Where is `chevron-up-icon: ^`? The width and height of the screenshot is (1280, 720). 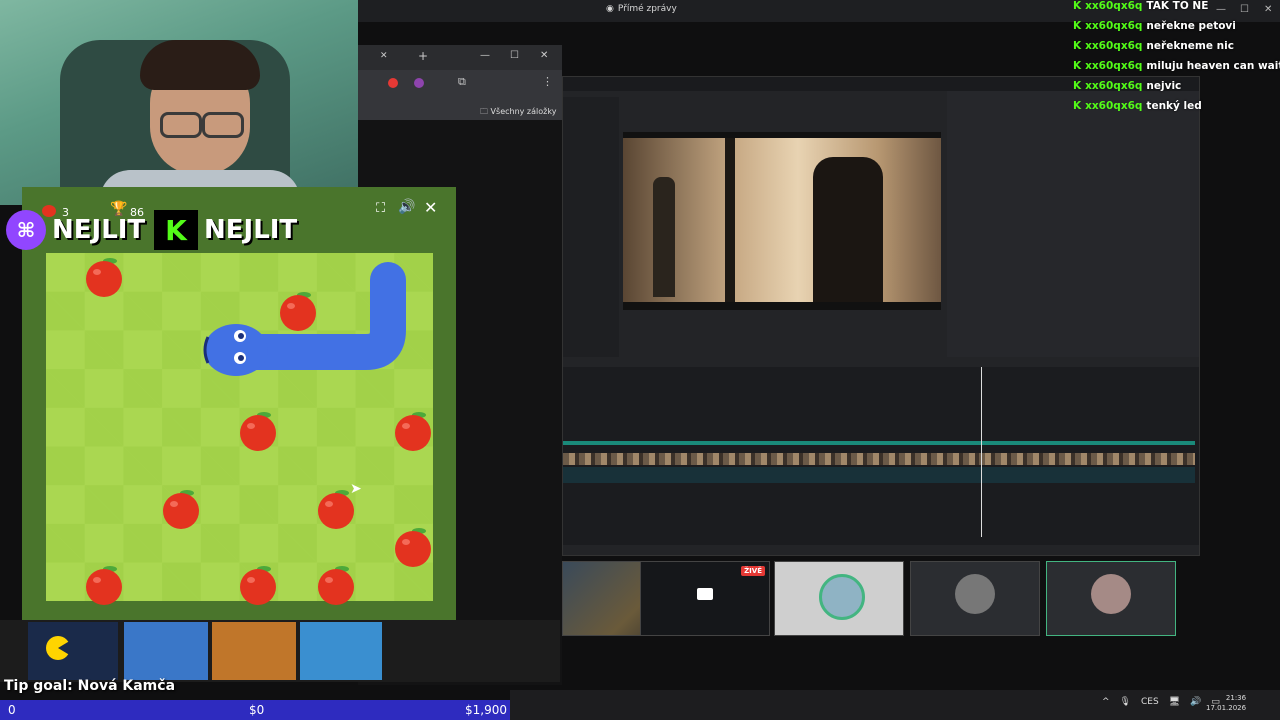
chevron-up-icon: ^ is located at coordinates (1106, 702).